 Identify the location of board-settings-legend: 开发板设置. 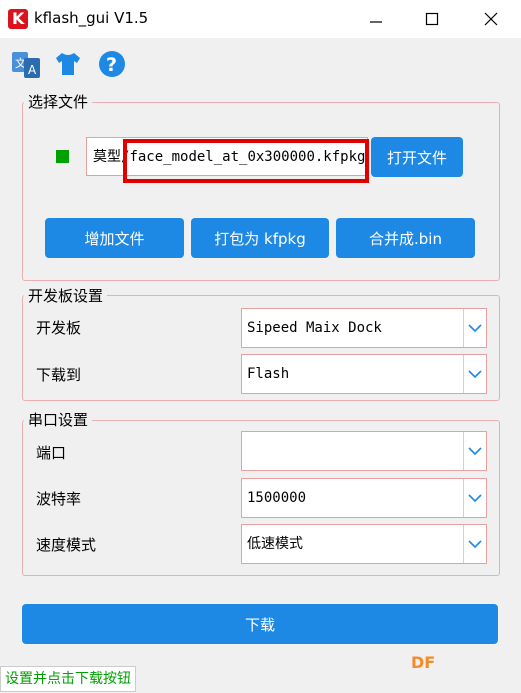
(66, 295).